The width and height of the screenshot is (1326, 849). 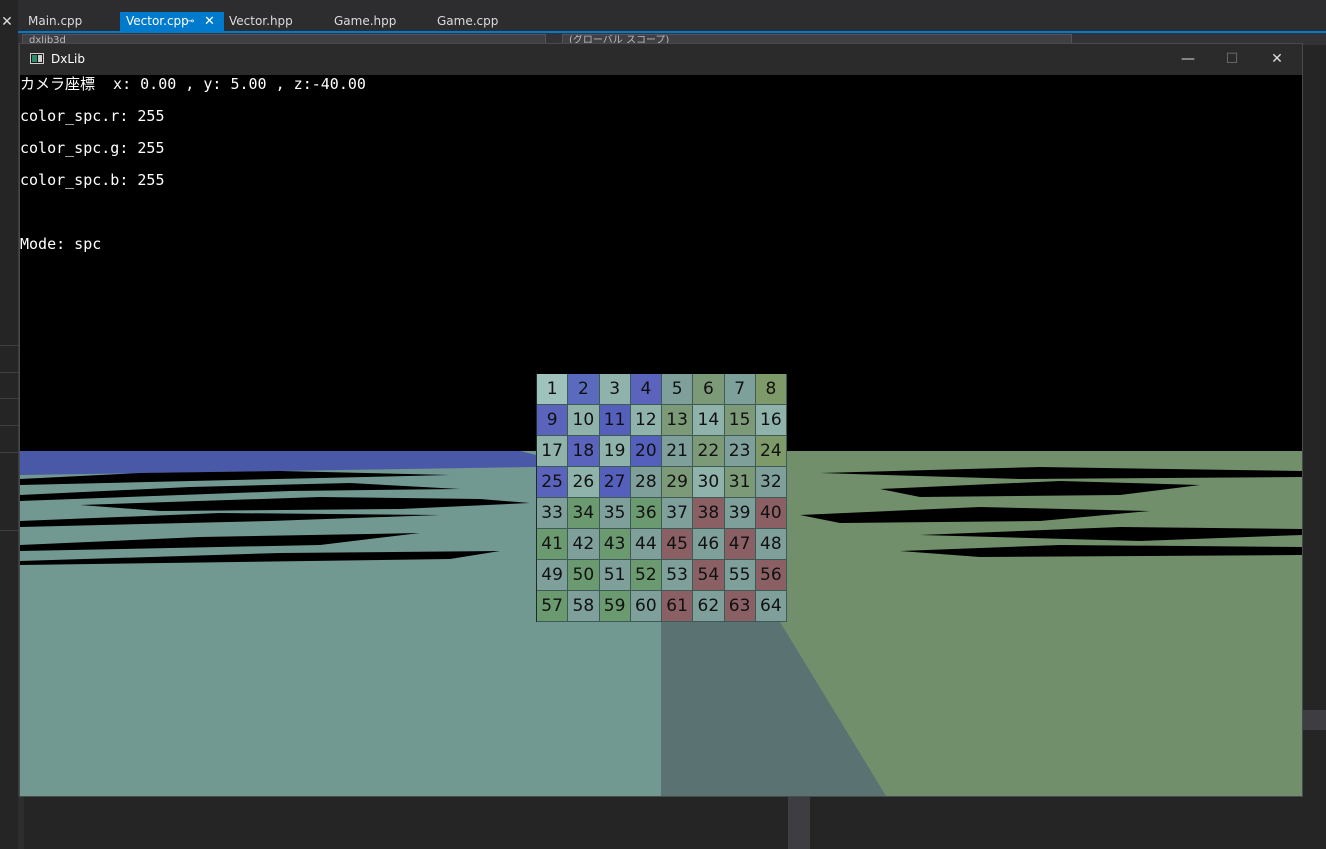 I want to click on tab-label: Game.cpp, so click(x=468, y=21).